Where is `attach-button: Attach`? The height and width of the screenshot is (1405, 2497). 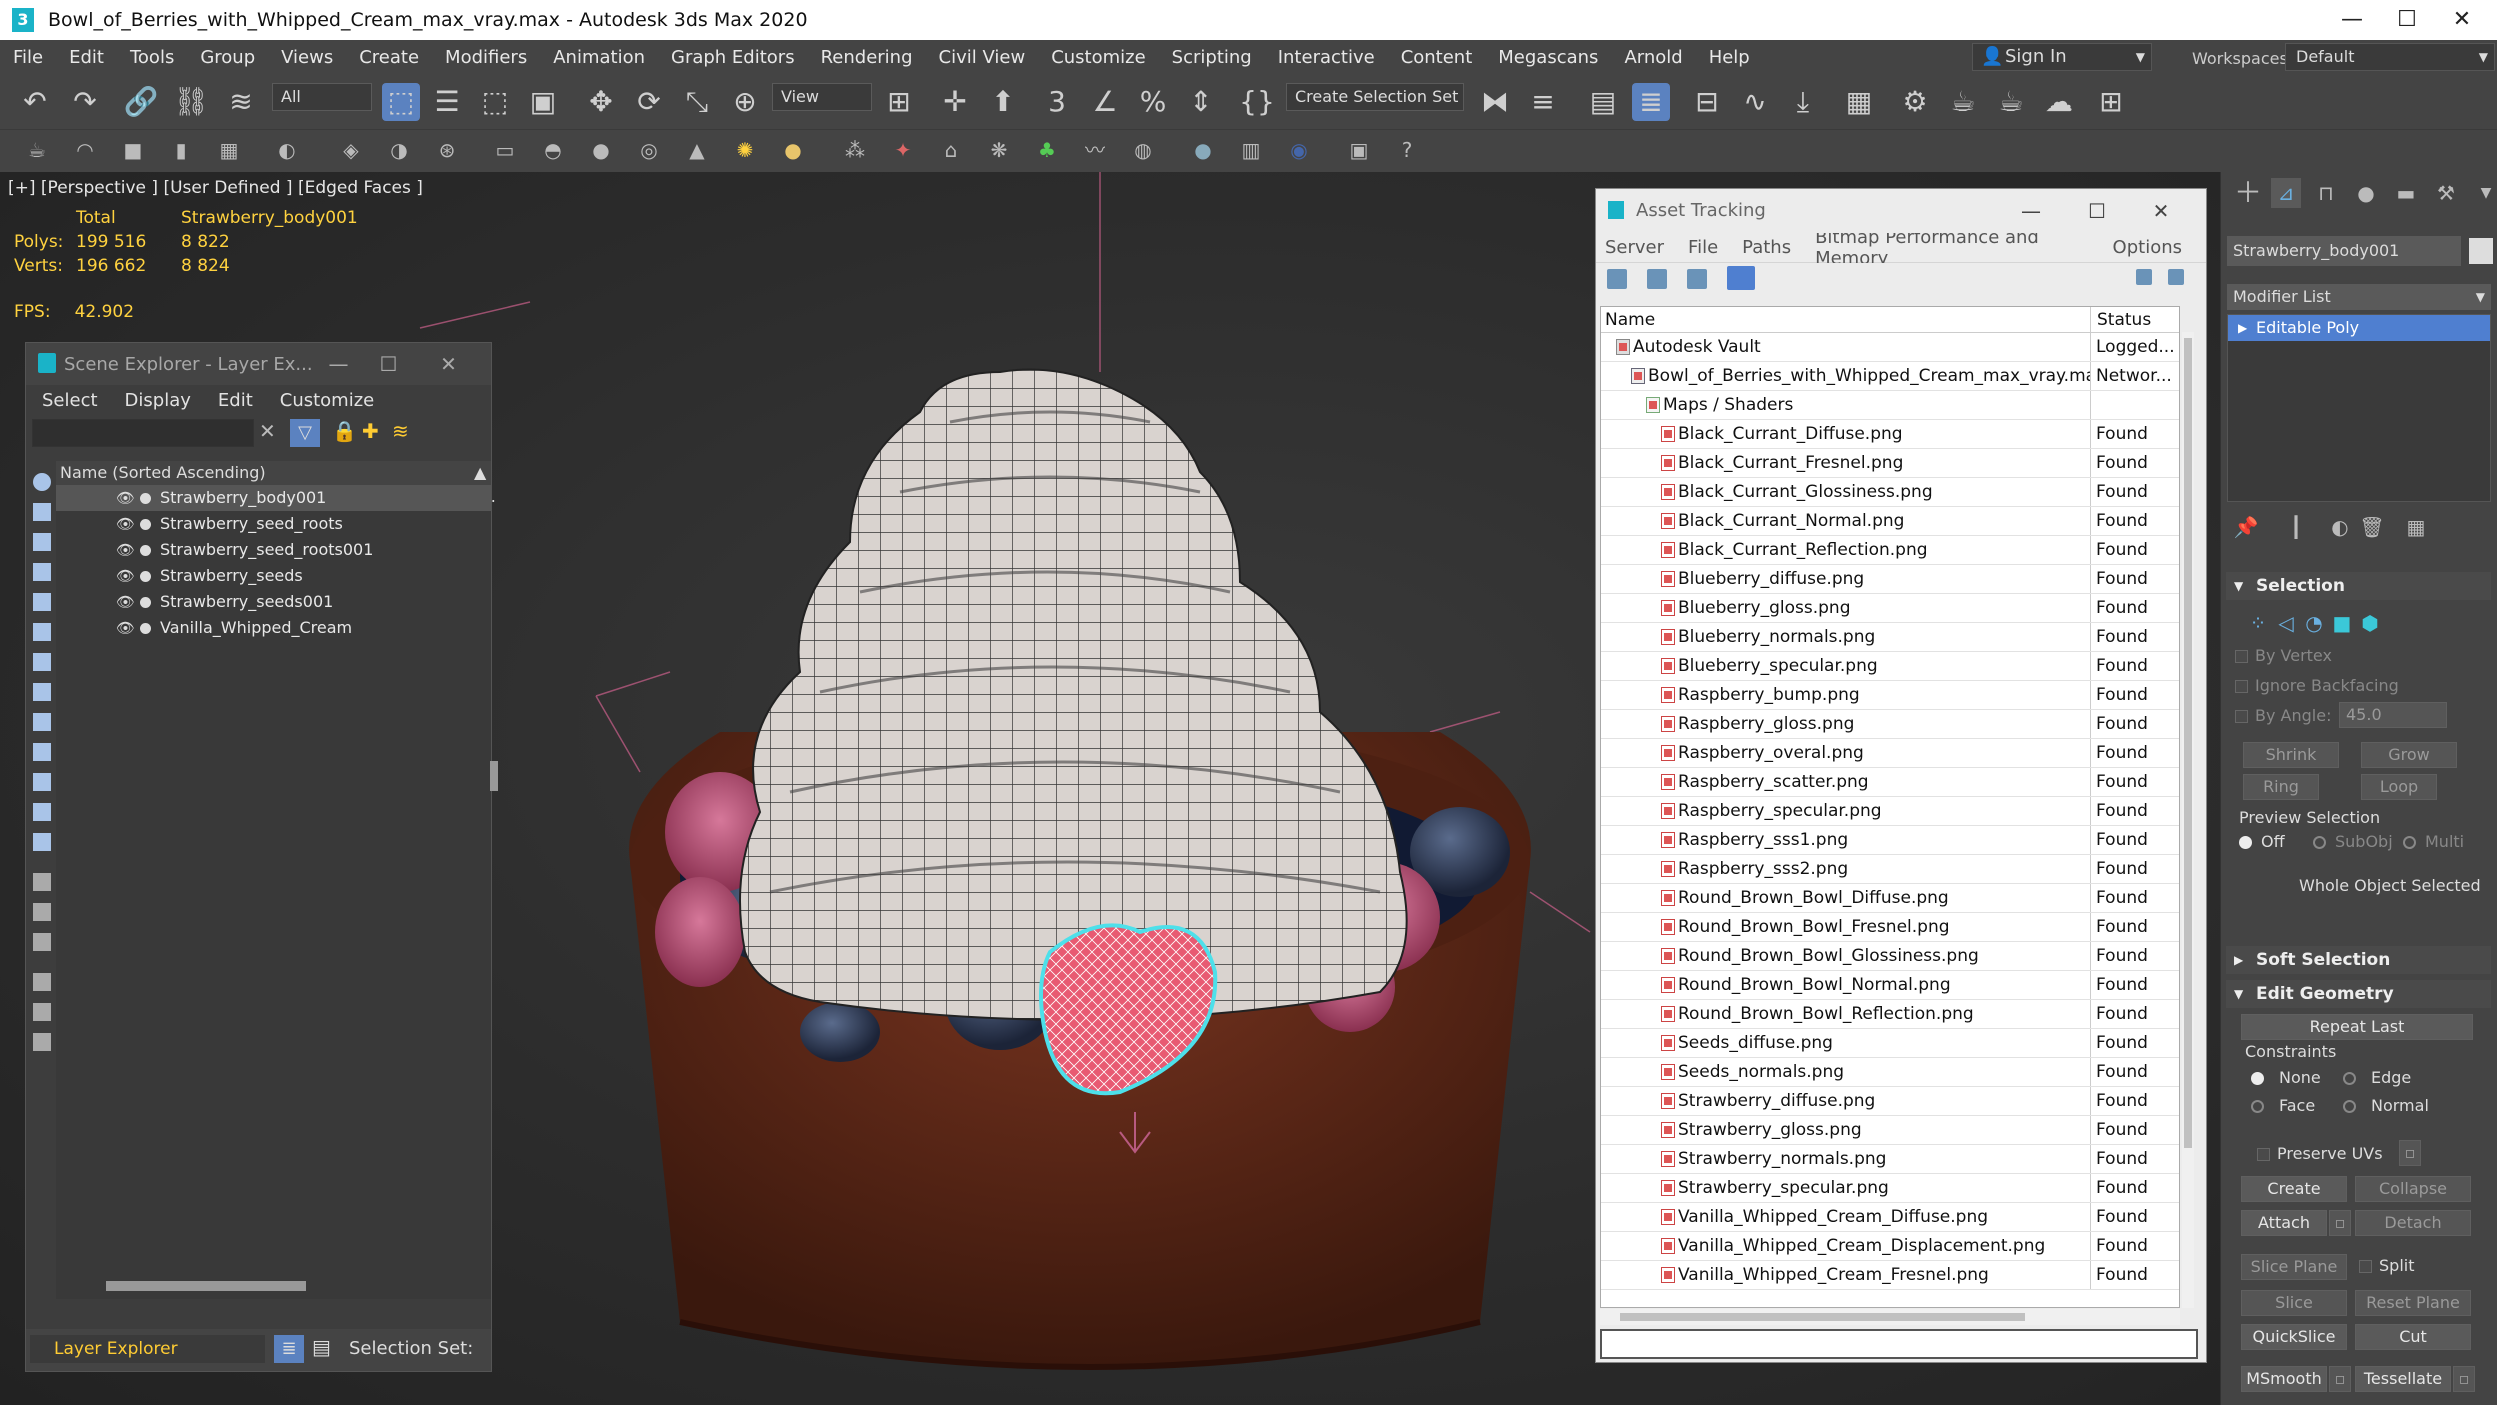
attach-button: Attach is located at coordinates (2284, 1223).